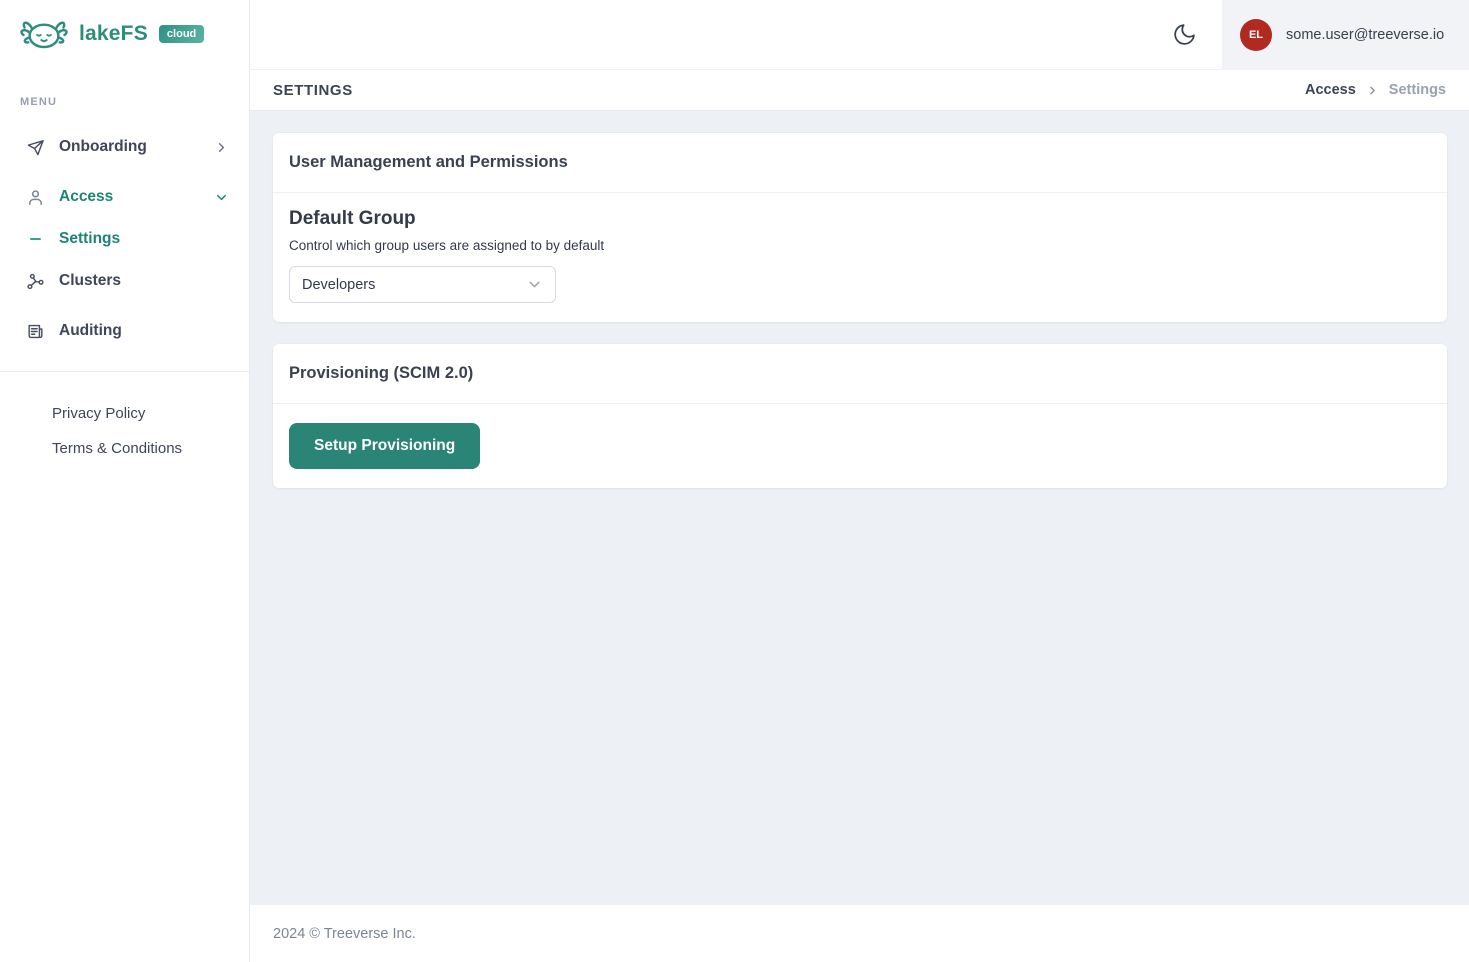 The height and width of the screenshot is (962, 1469). I want to click on privacy-policy-link: Privacy Policy, so click(124, 413).